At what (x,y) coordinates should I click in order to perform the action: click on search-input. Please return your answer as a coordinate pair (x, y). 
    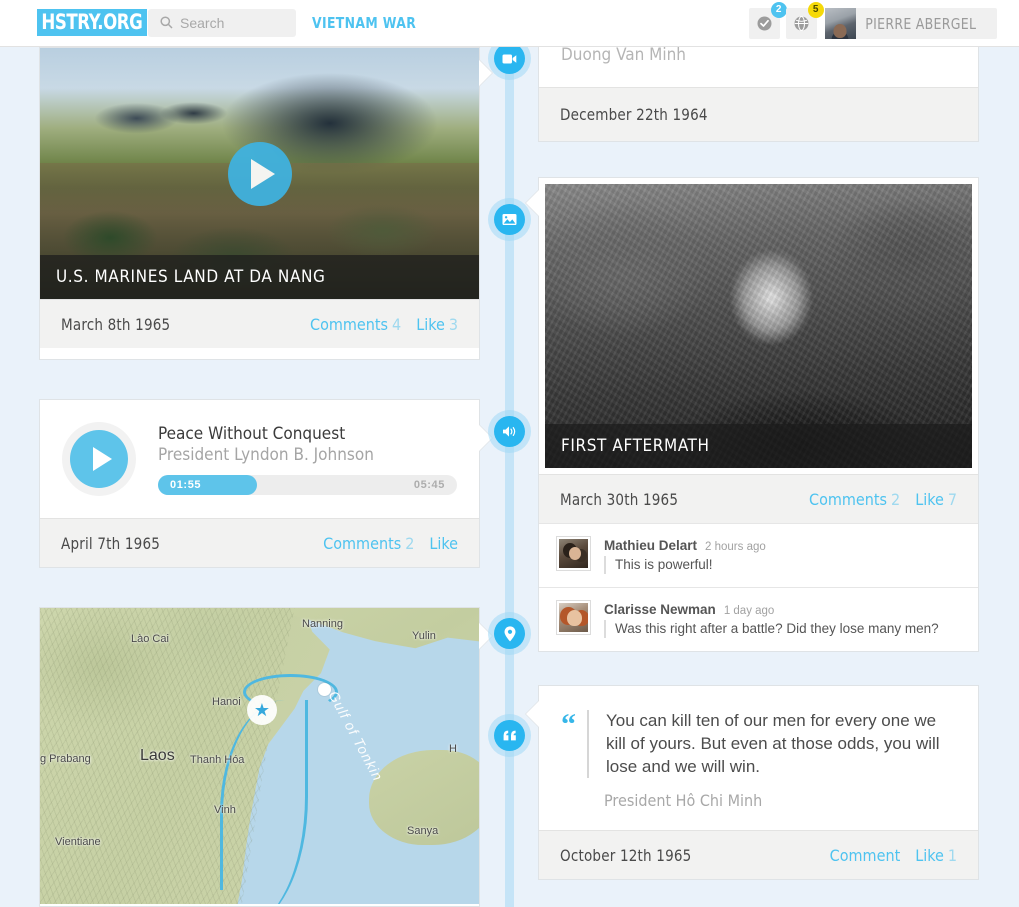
    Looking at the image, I should click on (235, 23).